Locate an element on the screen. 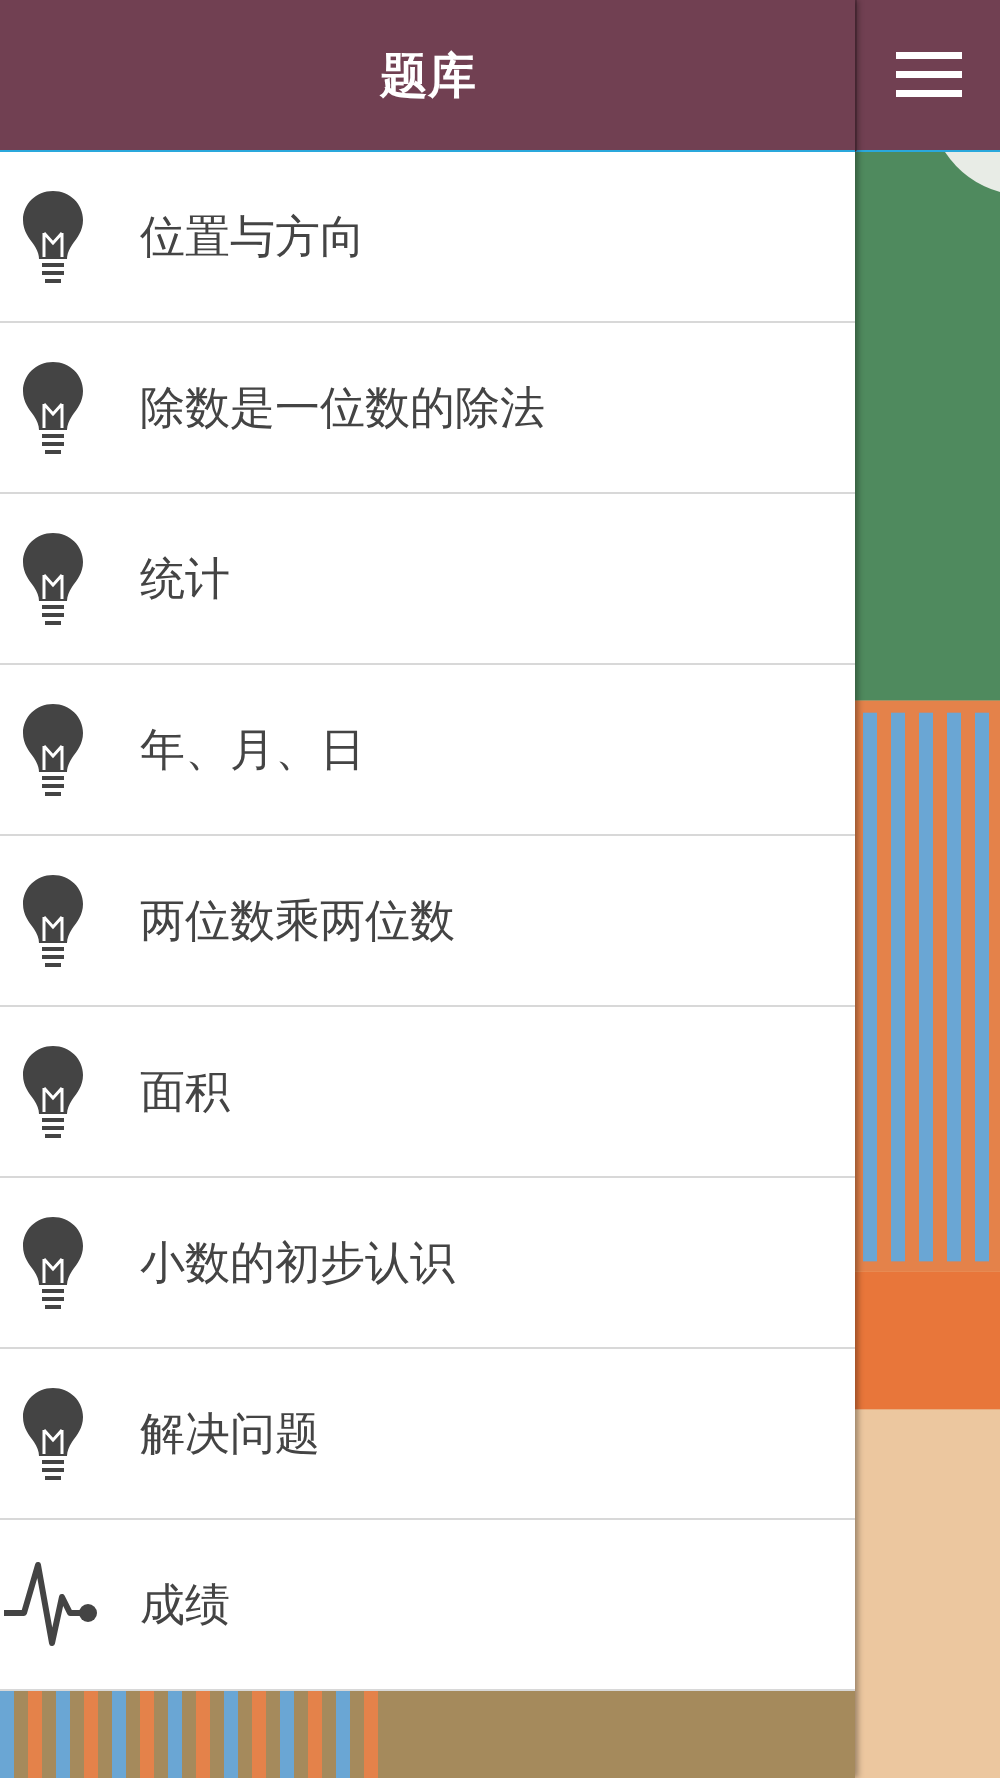  menu-icon is located at coordinates (928, 75).